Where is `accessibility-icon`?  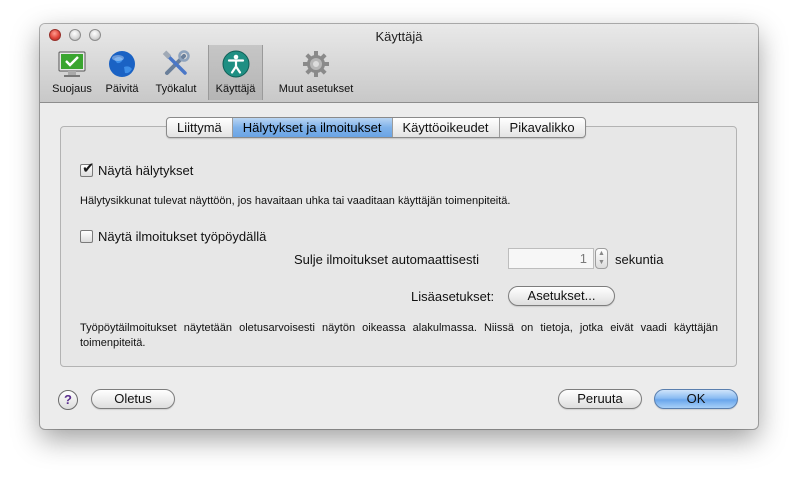 accessibility-icon is located at coordinates (235, 64).